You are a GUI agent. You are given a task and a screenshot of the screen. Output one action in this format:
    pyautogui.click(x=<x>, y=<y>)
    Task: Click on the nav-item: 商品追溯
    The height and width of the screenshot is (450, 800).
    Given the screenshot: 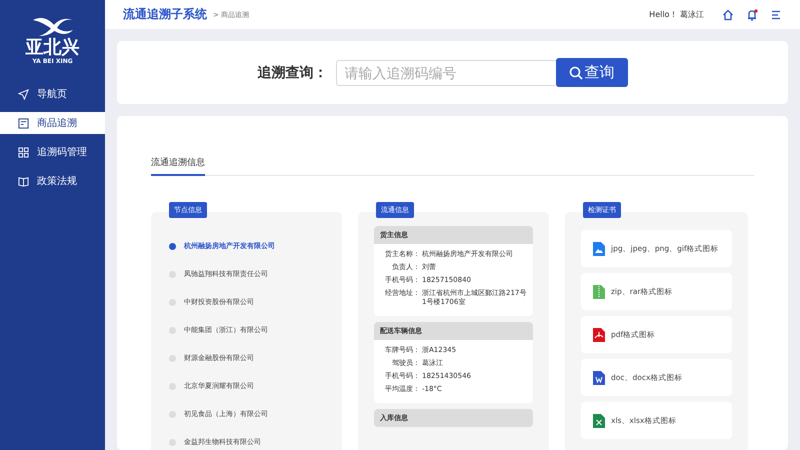 What is the action you would take?
    pyautogui.click(x=52, y=123)
    